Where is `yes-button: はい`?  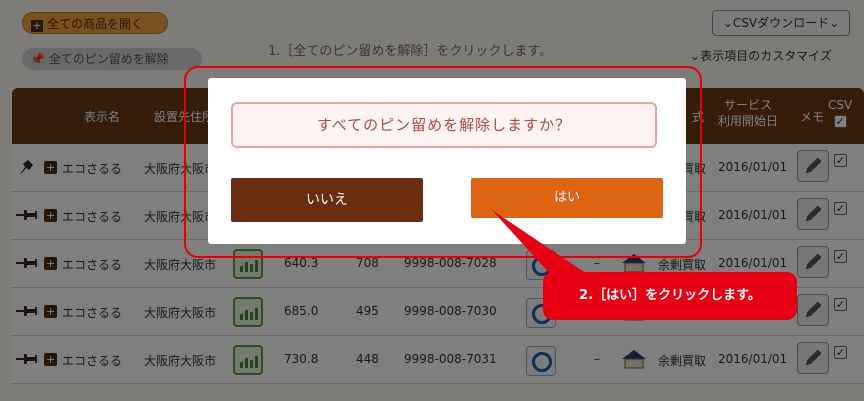
yes-button: はい is located at coordinates (567, 198).